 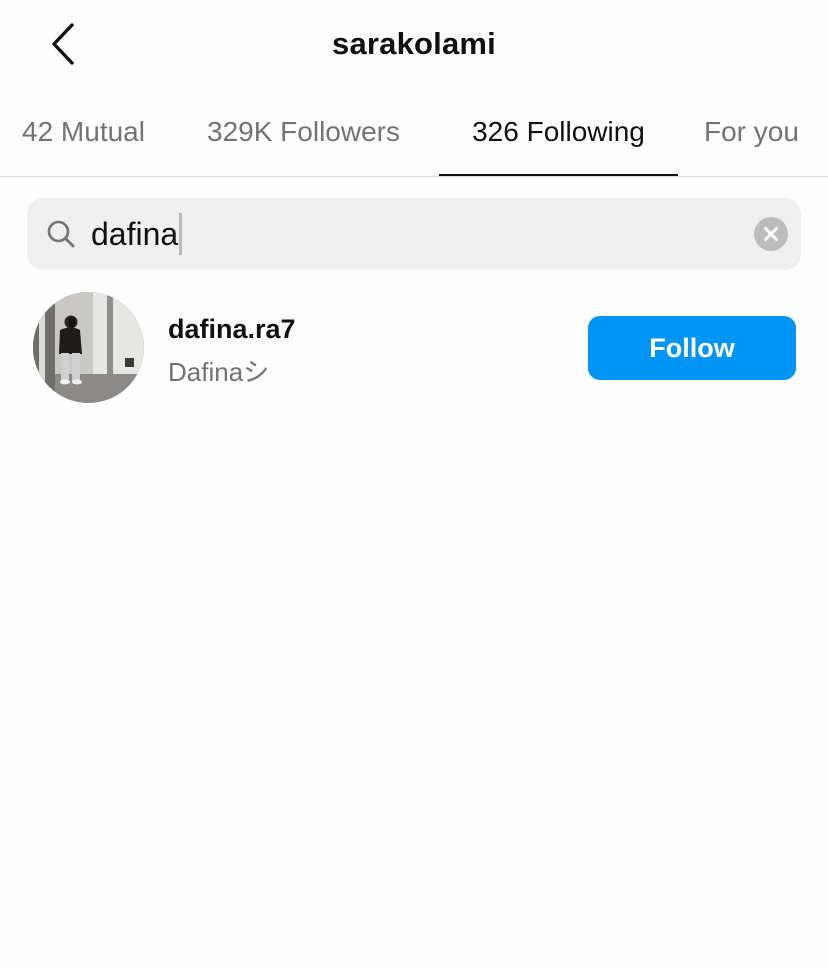 I want to click on clear-search-button, so click(x=771, y=234).